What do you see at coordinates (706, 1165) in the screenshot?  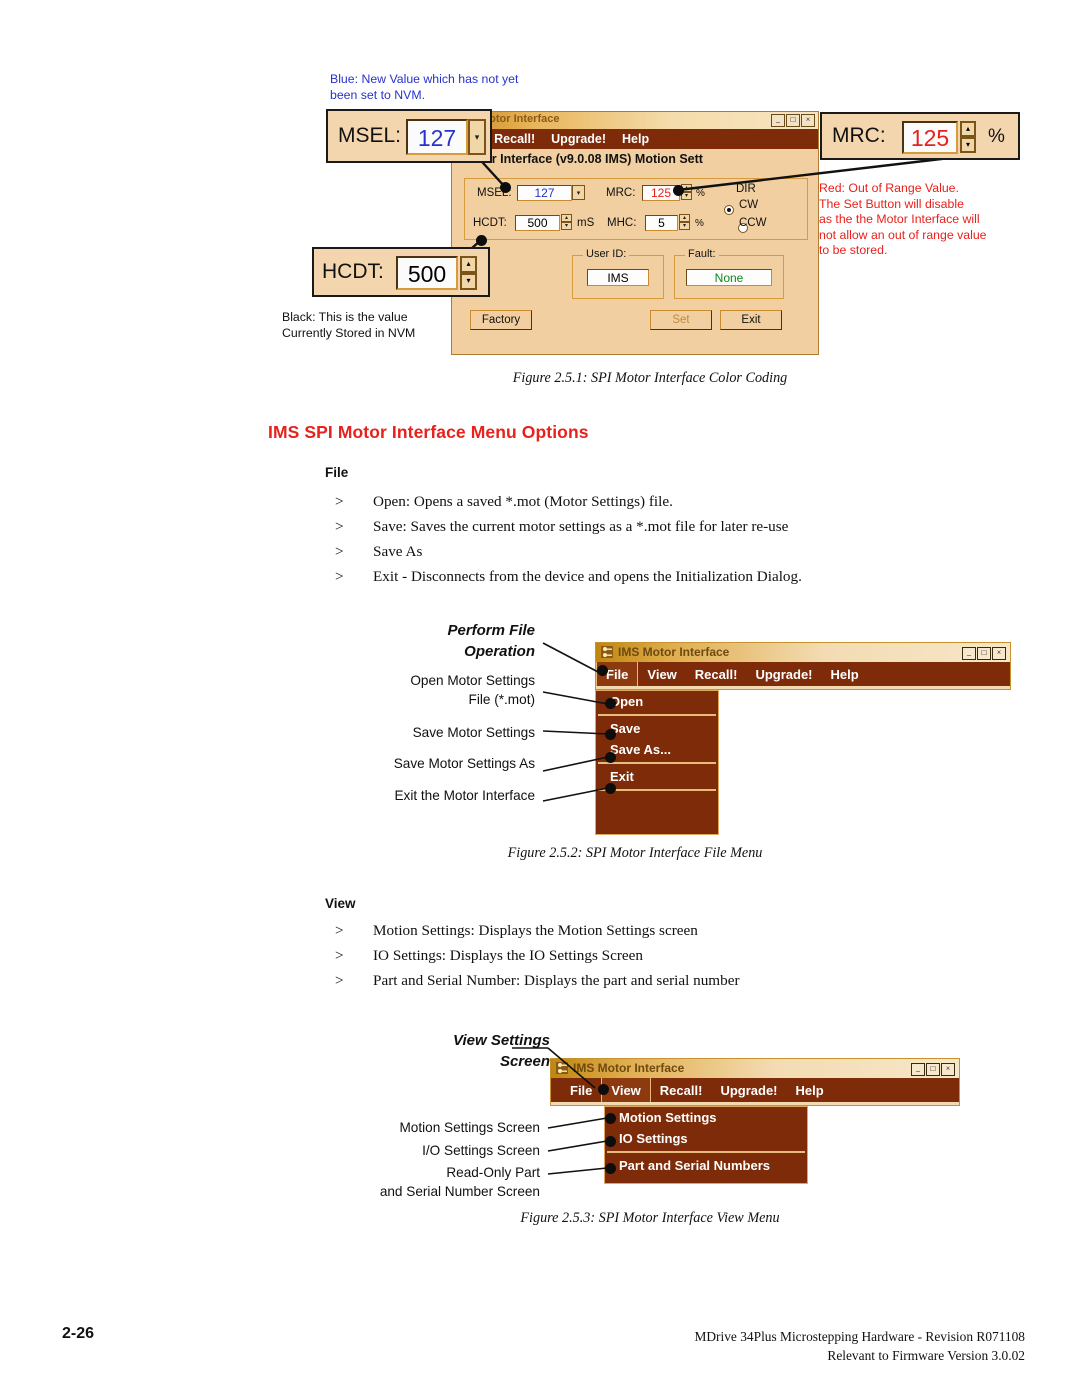 I see `dropdown-item-part-serial-numbers: Part and Serial Numbers` at bounding box center [706, 1165].